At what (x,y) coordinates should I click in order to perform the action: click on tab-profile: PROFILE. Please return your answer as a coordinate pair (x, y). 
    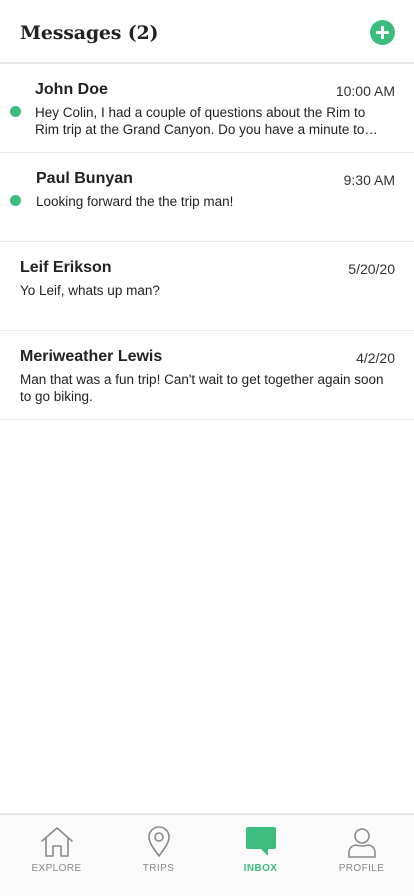
    Looking at the image, I should click on (361, 855).